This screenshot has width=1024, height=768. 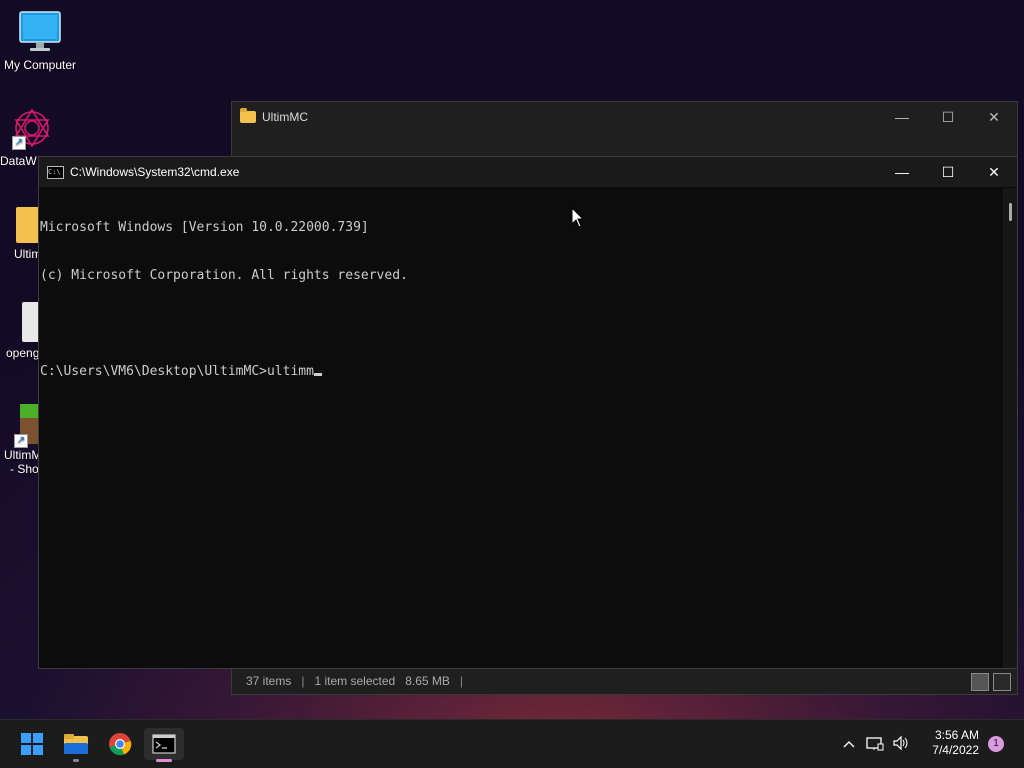 What do you see at coordinates (28, 254) in the screenshot?
I see `desktop-icon-label: Ultim` at bounding box center [28, 254].